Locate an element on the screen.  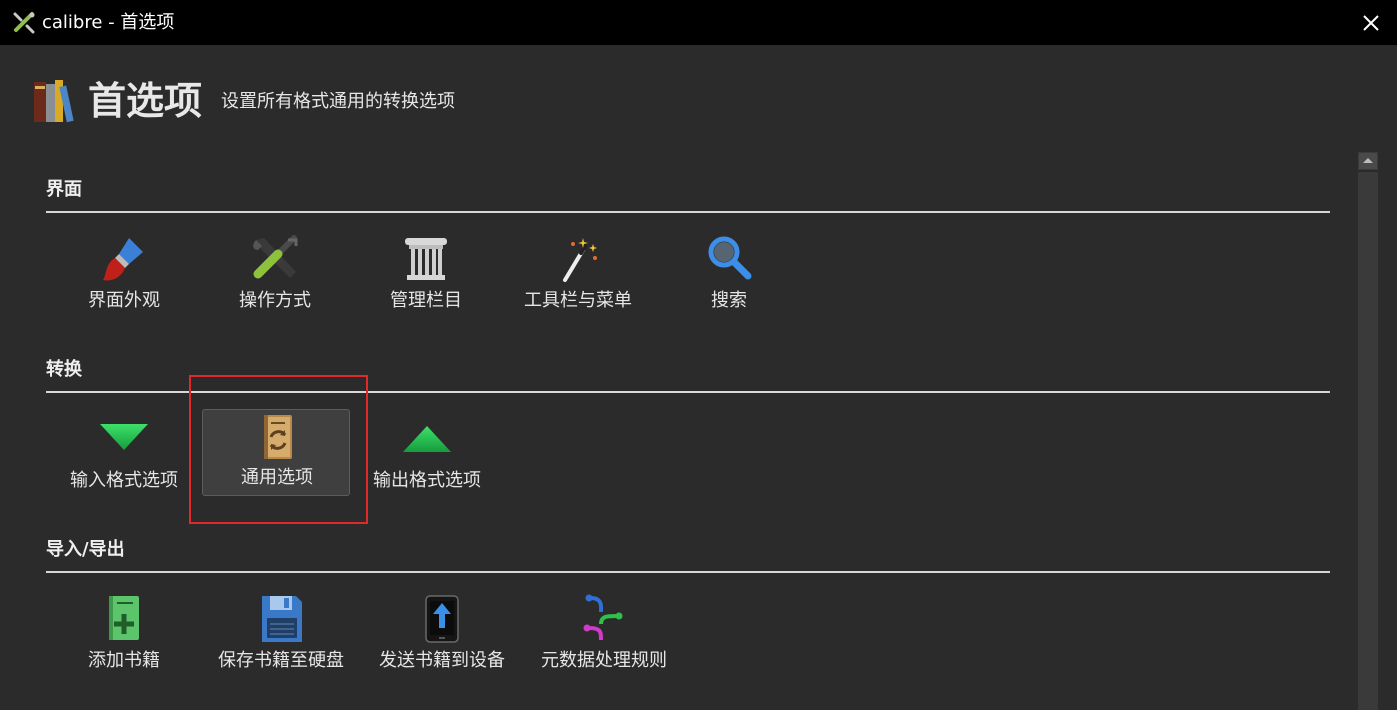
section-title-interface: 界面 is located at coordinates (64, 189).